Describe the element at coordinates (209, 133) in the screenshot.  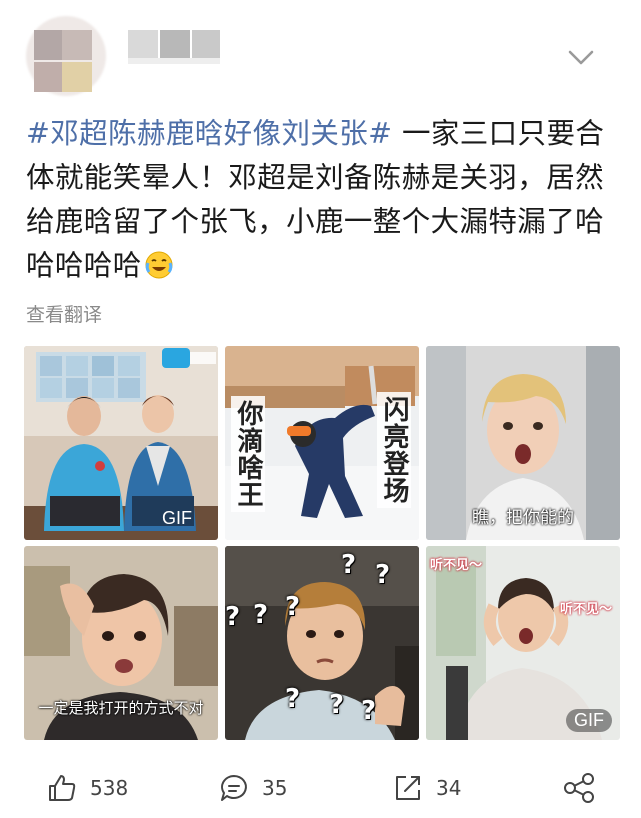
I see `hashtag-link: #邓超陈赫鹿晗好像刘关张#` at that location.